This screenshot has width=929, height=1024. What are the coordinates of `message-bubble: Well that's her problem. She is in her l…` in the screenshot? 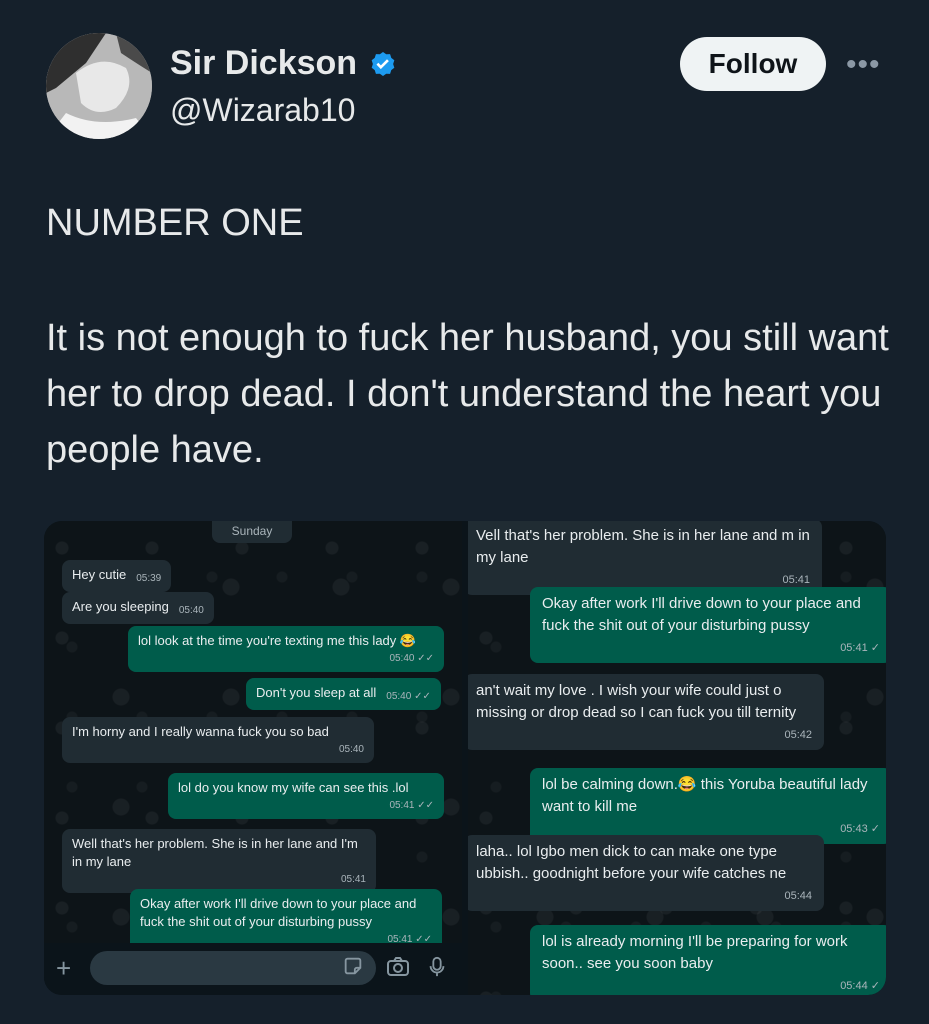 It's located at (219, 861).